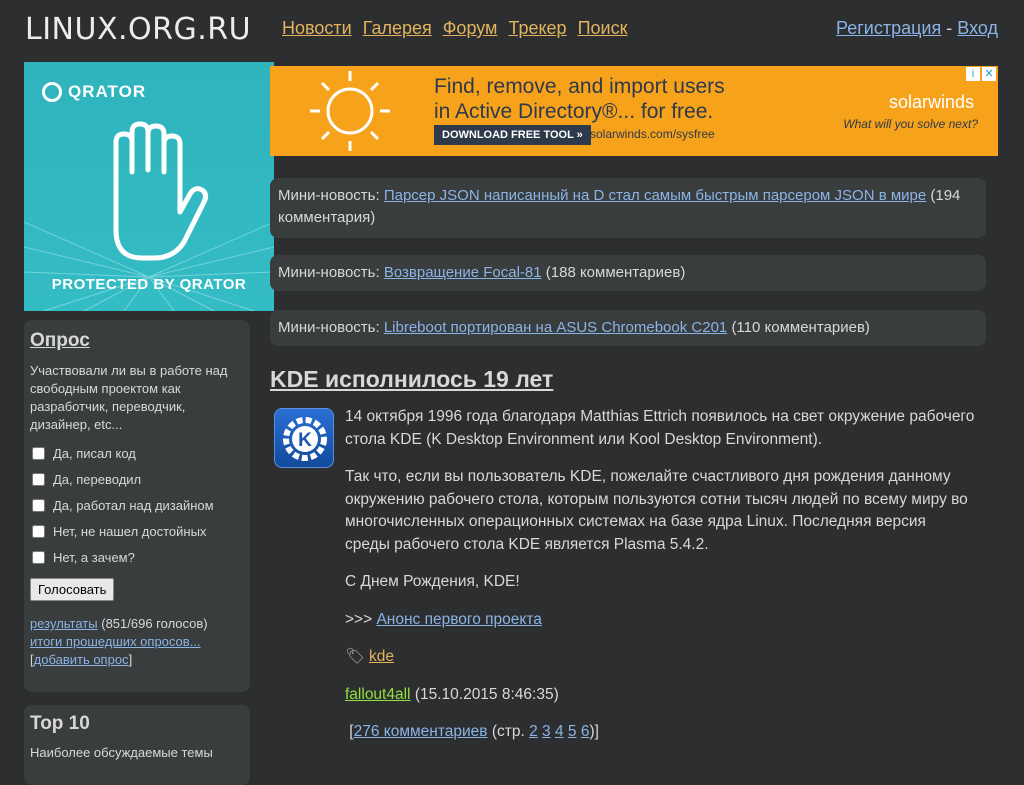  Describe the element at coordinates (800, 327) in the screenshot. I see `mini-news-comments: (110 комментариев)` at that location.